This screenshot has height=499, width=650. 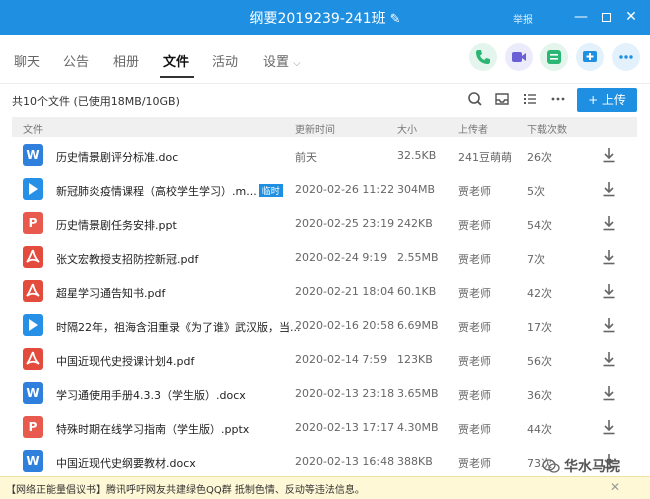 I want to click on file-name-text: 张文宏教授支招防控新冠.pdf, so click(x=127, y=259).